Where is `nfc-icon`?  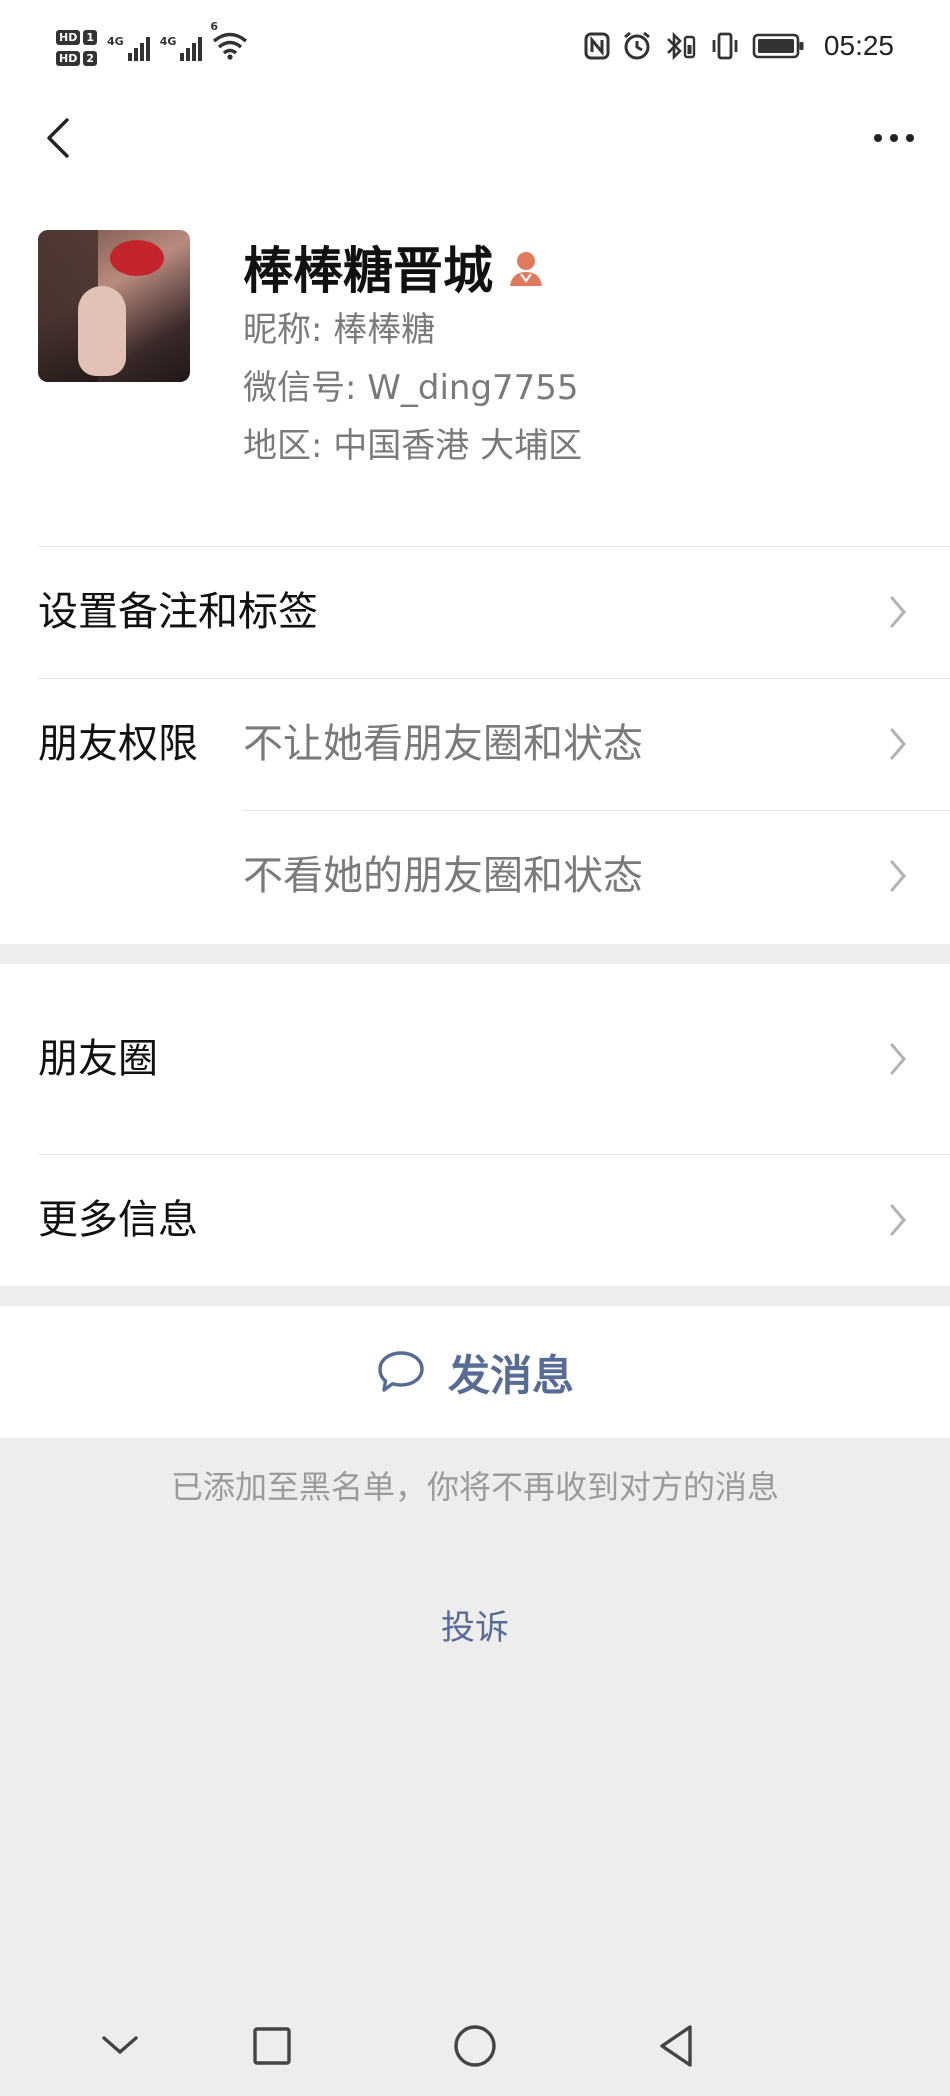 nfc-icon is located at coordinates (597, 46).